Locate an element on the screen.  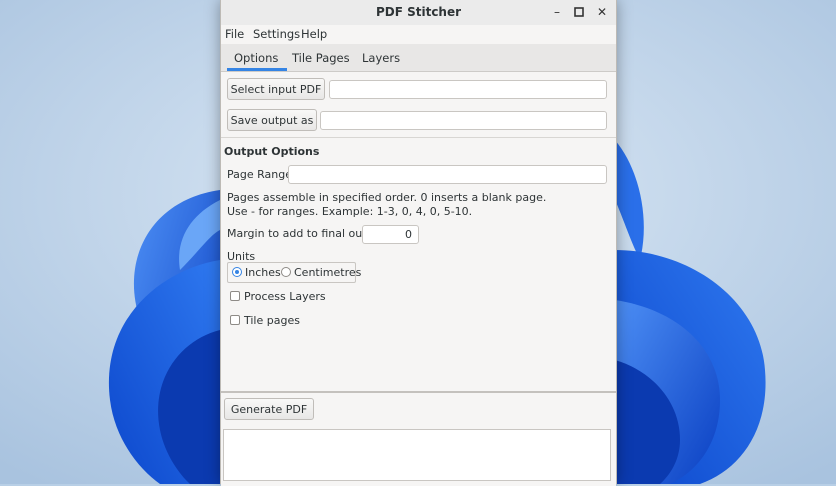
maximize-icon is located at coordinates (579, 12).